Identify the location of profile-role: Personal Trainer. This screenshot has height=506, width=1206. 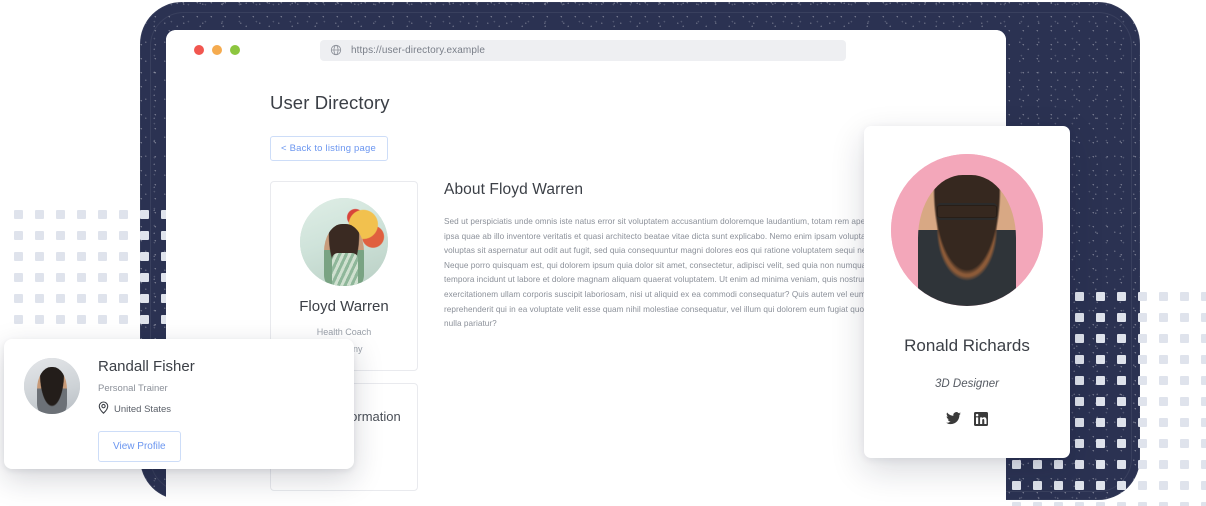
(133, 388).